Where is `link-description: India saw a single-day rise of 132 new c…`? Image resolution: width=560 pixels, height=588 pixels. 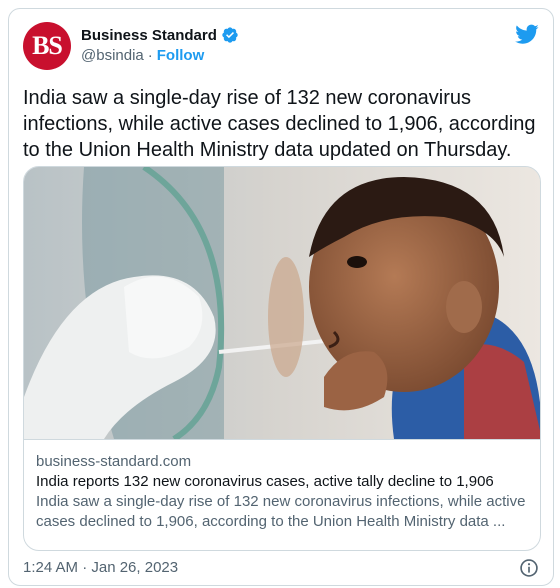
link-description: India saw a single-day rise of 132 new c… is located at coordinates (281, 511).